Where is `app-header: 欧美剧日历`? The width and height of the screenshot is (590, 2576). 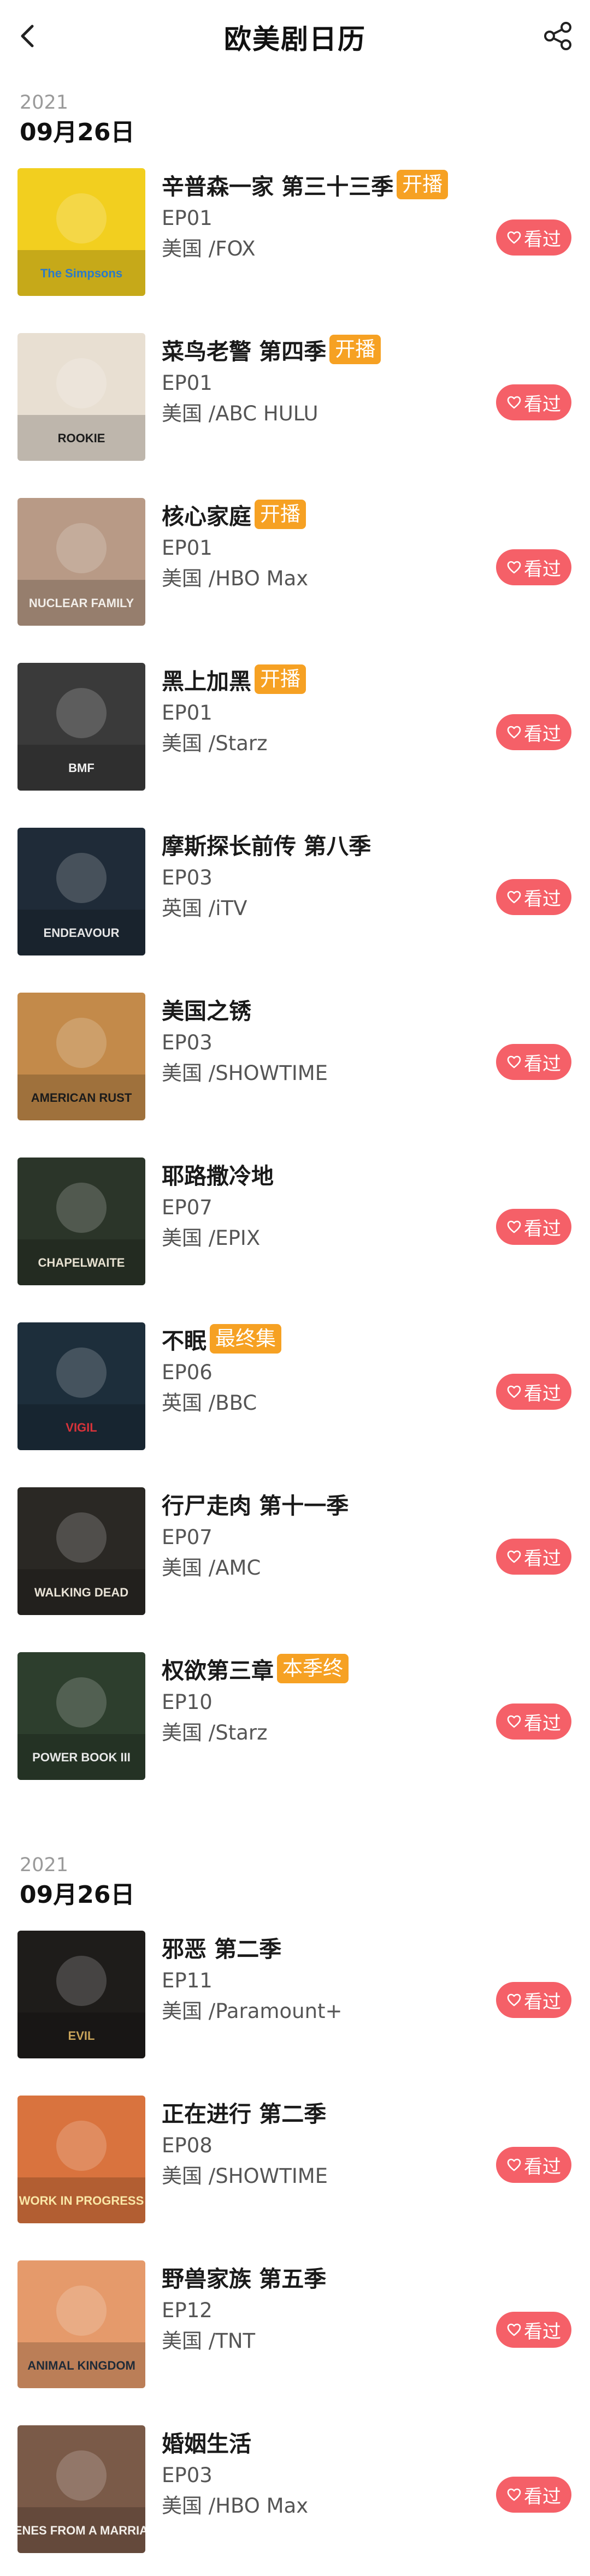 app-header: 欧美剧日历 is located at coordinates (295, 37).